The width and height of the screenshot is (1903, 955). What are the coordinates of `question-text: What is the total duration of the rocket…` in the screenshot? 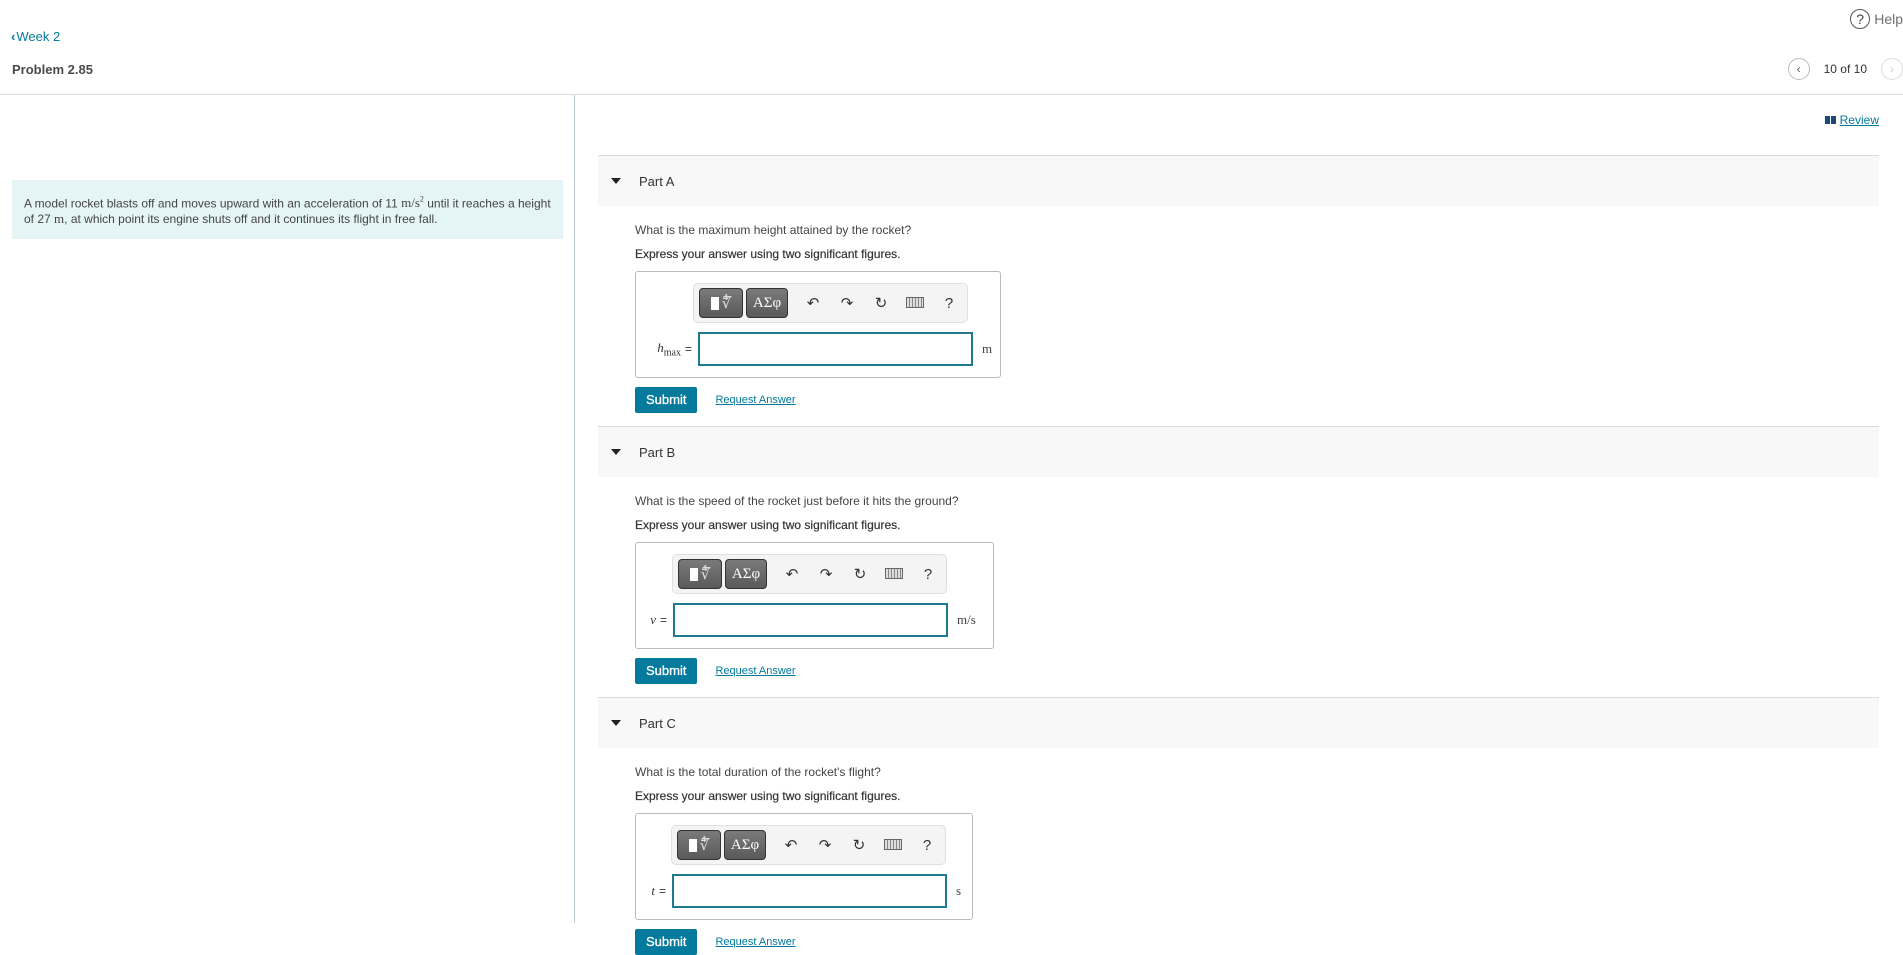 It's located at (758, 772).